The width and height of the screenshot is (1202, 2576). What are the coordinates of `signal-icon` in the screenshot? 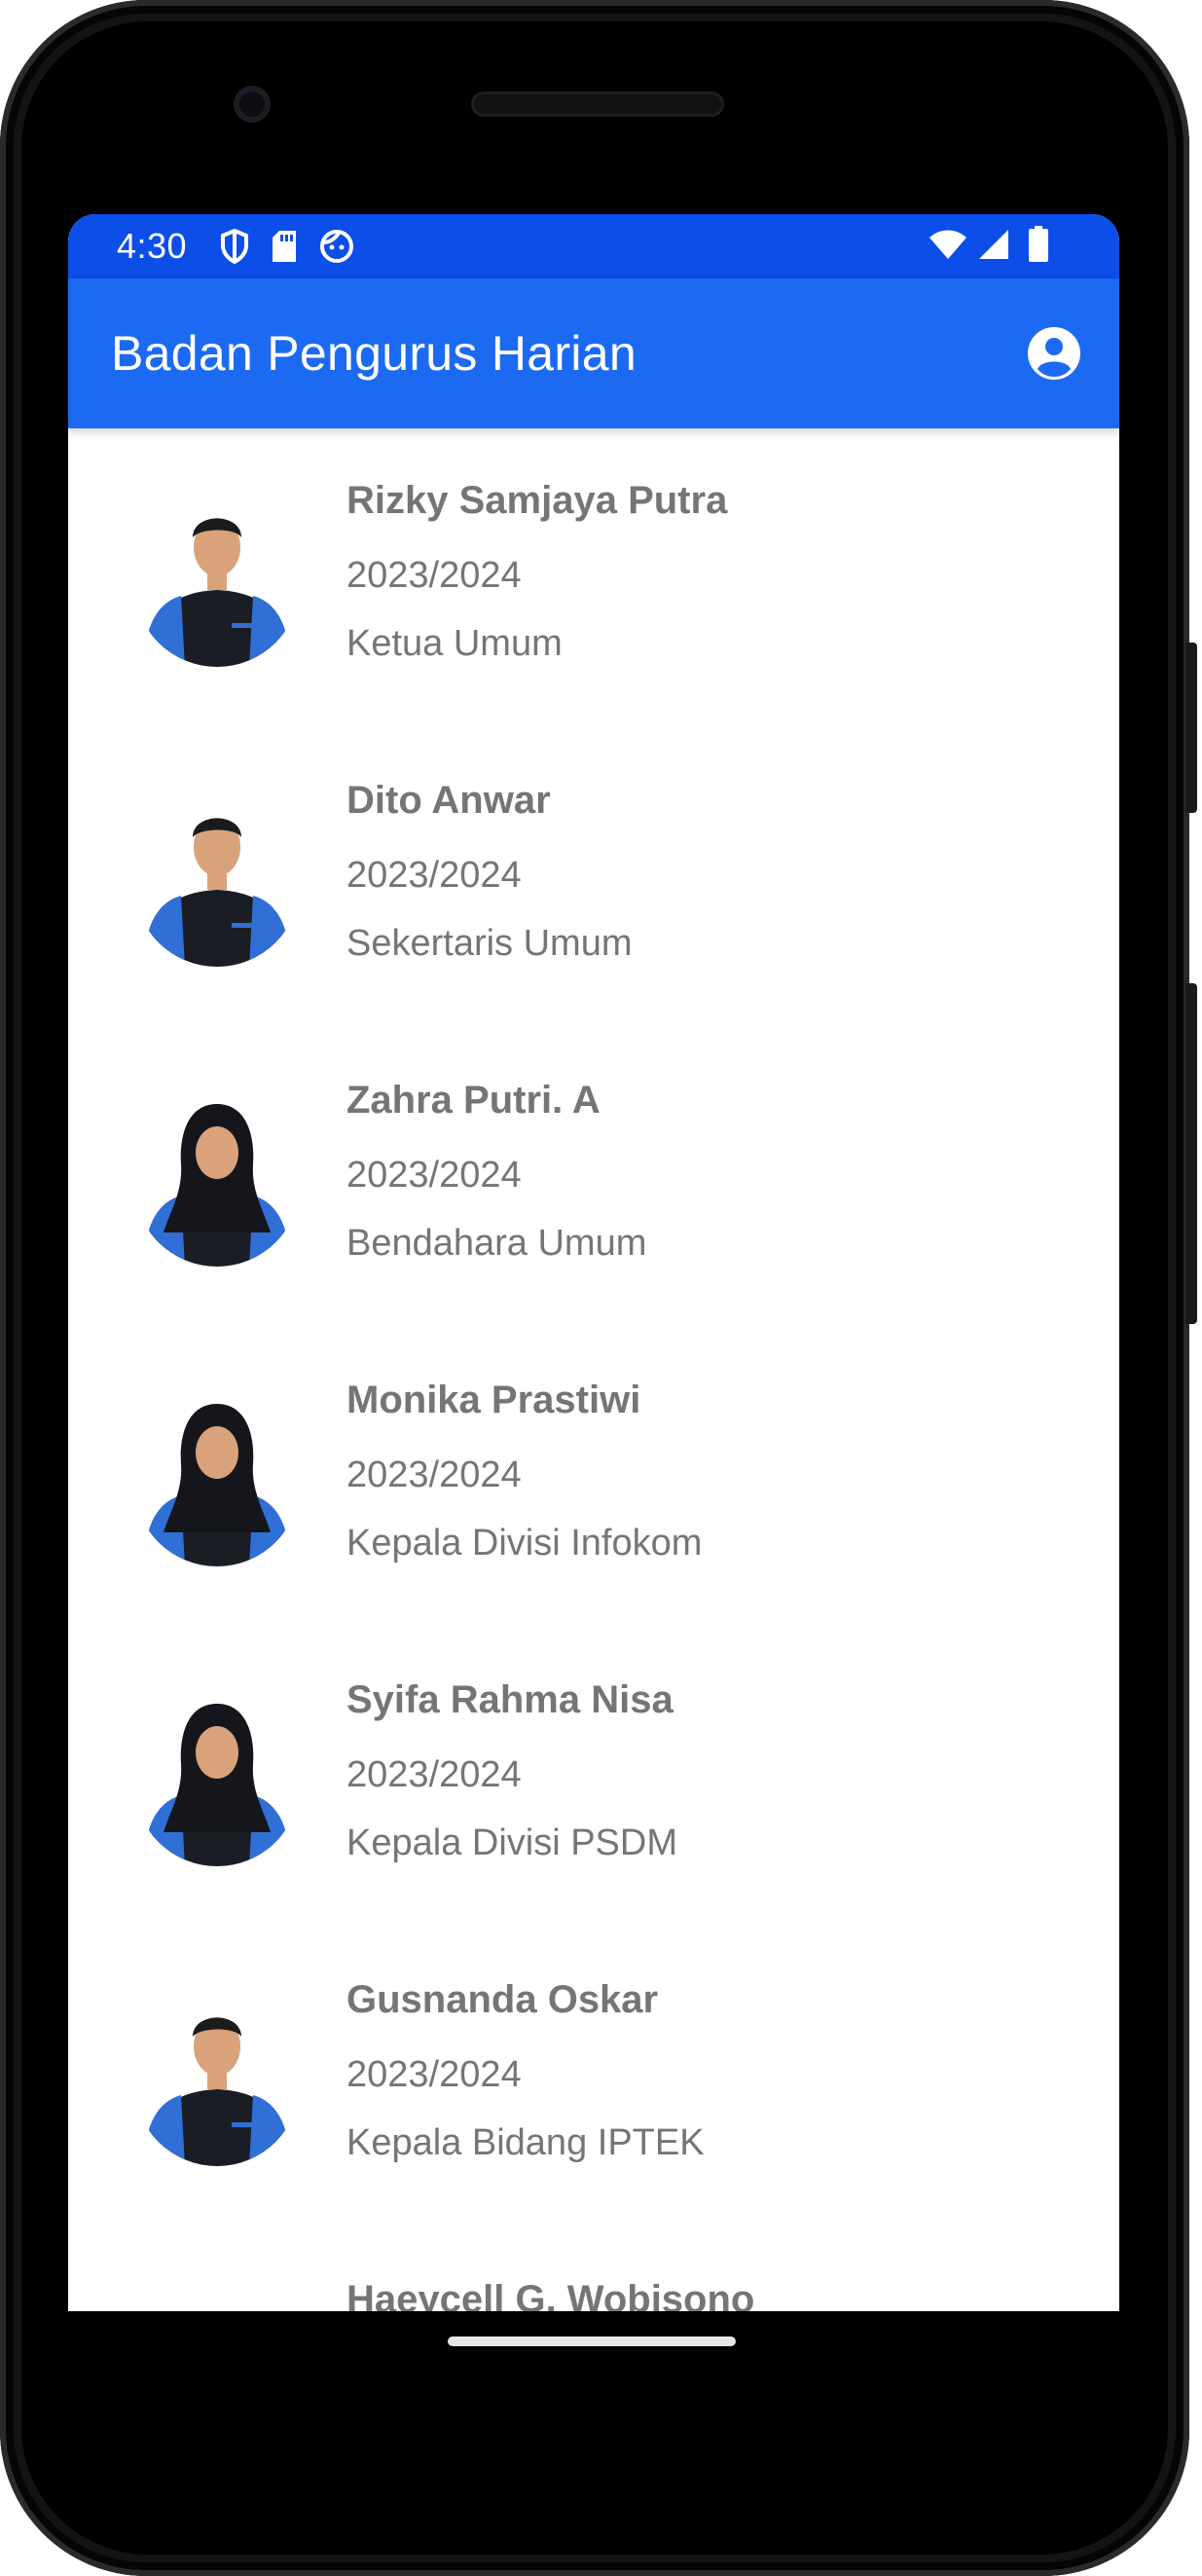 It's located at (994, 247).